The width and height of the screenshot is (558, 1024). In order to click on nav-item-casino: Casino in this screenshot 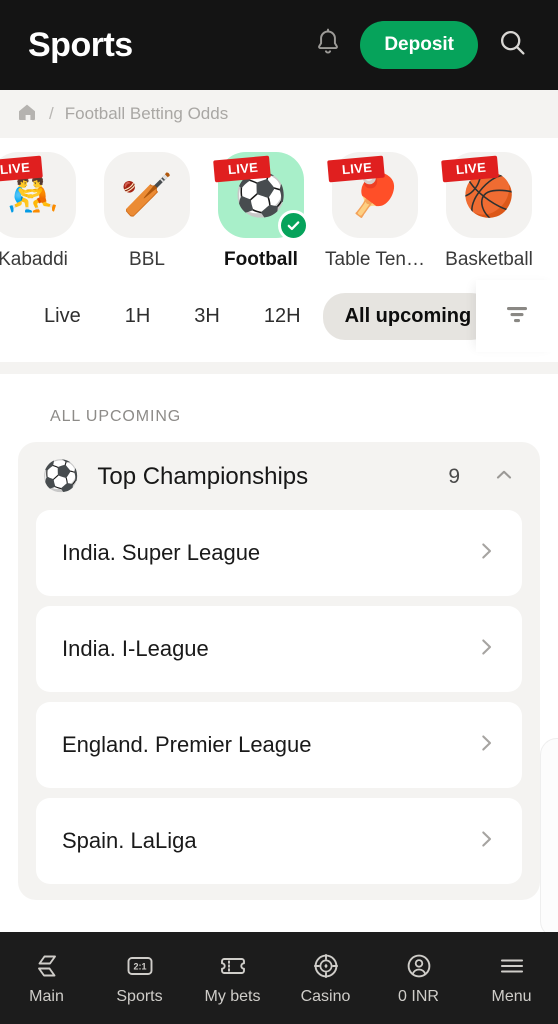, I will do `click(325, 978)`.